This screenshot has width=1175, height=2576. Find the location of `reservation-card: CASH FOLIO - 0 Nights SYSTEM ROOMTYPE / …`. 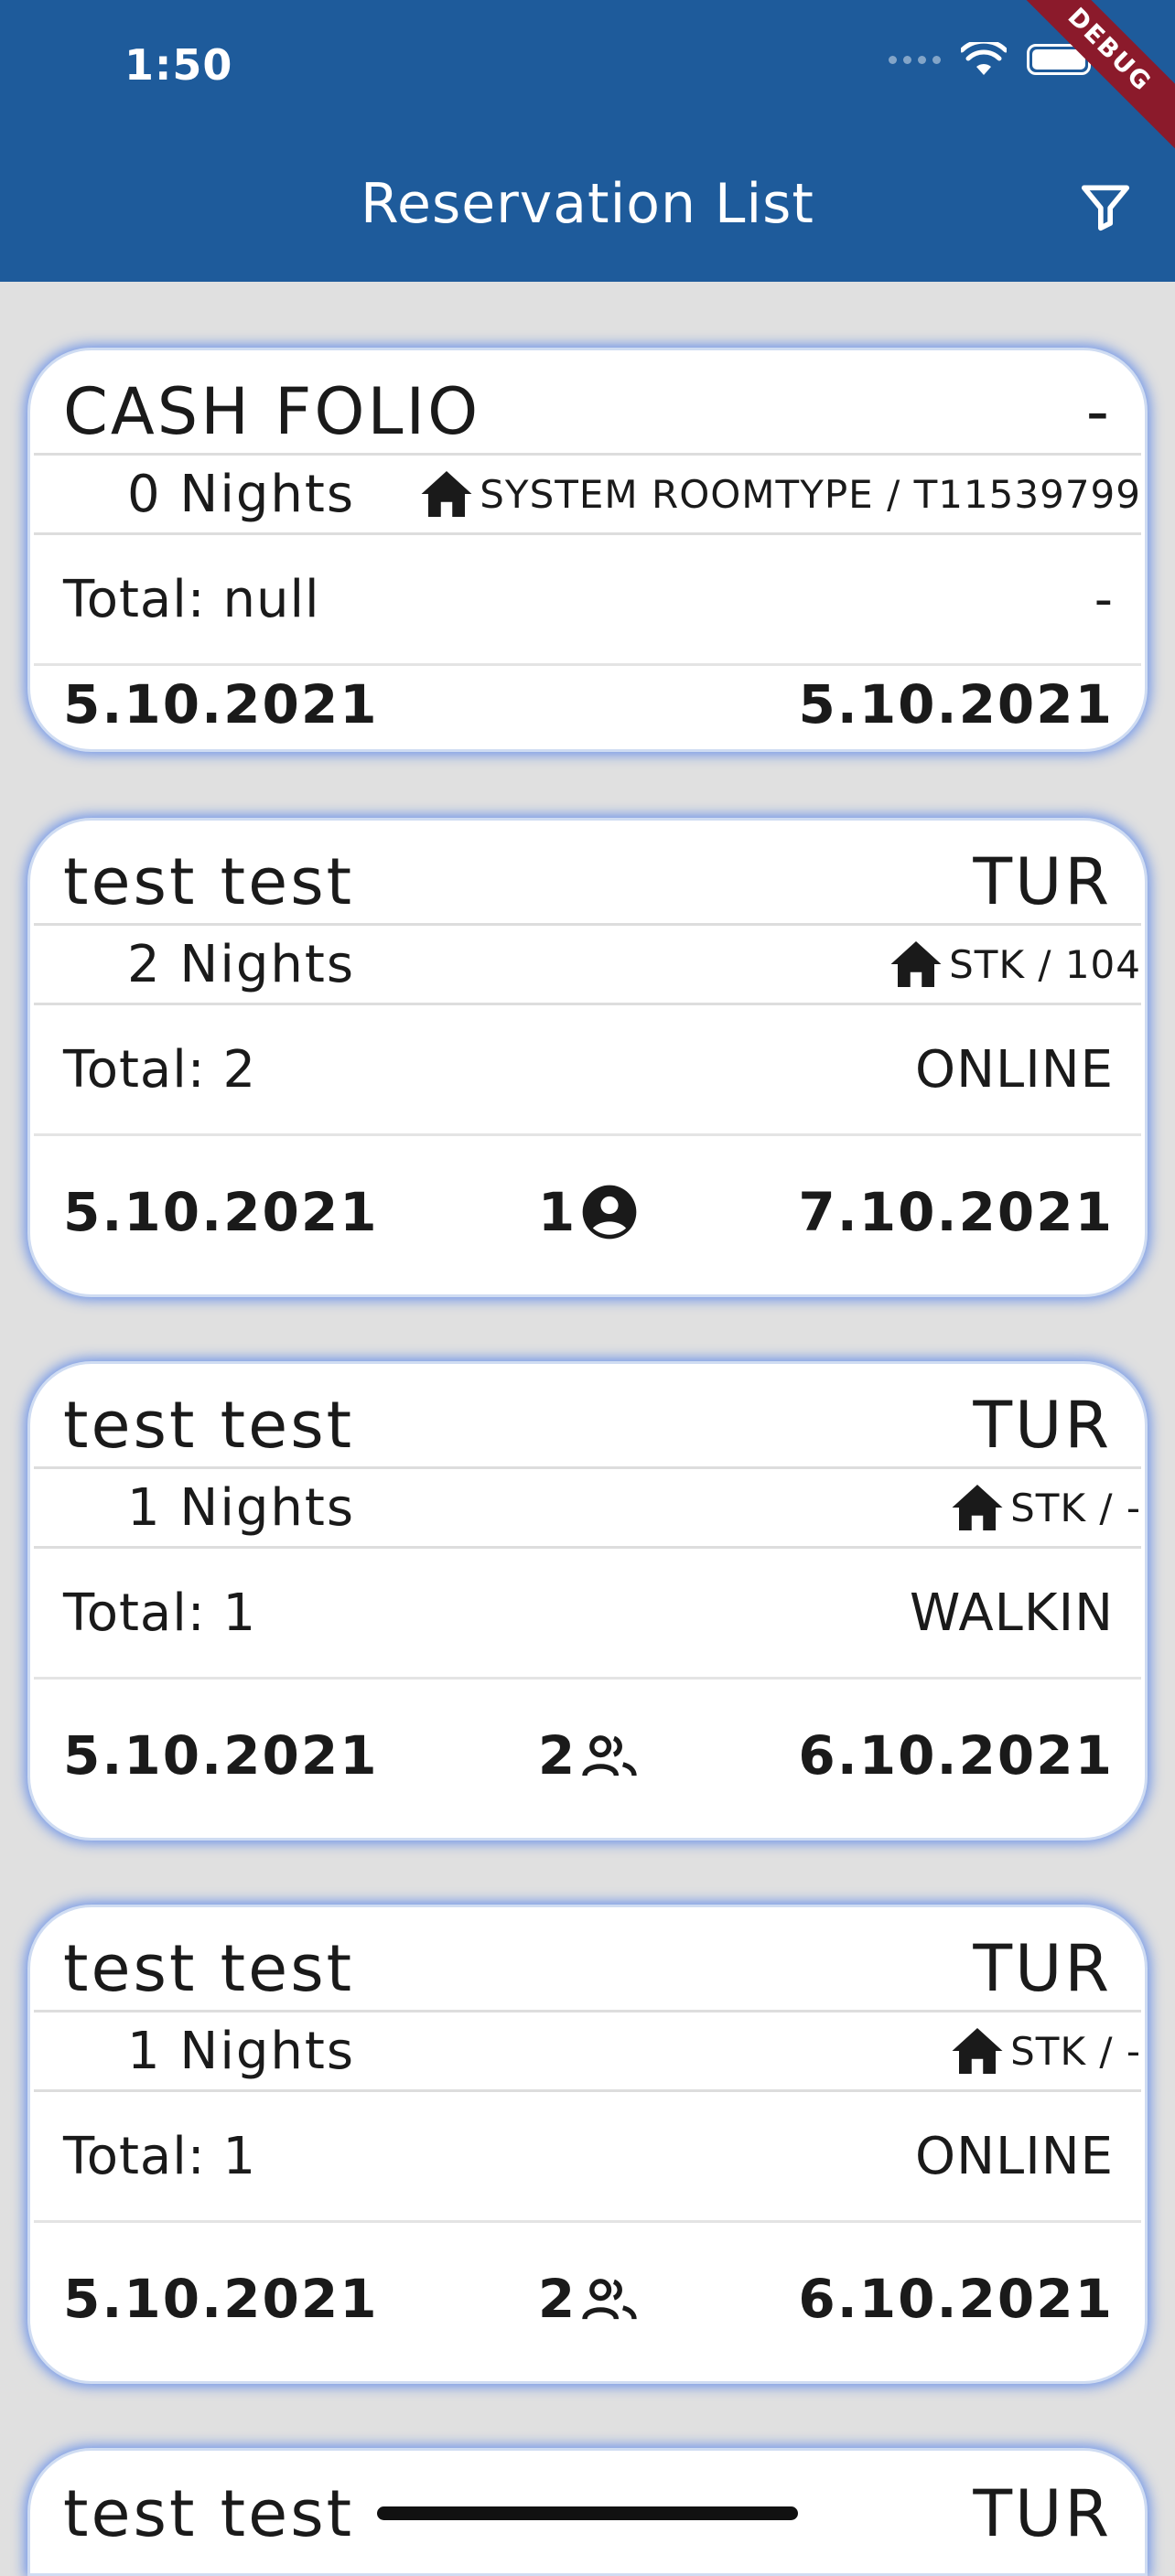

reservation-card: CASH FOLIO - 0 Nights SYSTEM ROOMTYPE / … is located at coordinates (587, 550).